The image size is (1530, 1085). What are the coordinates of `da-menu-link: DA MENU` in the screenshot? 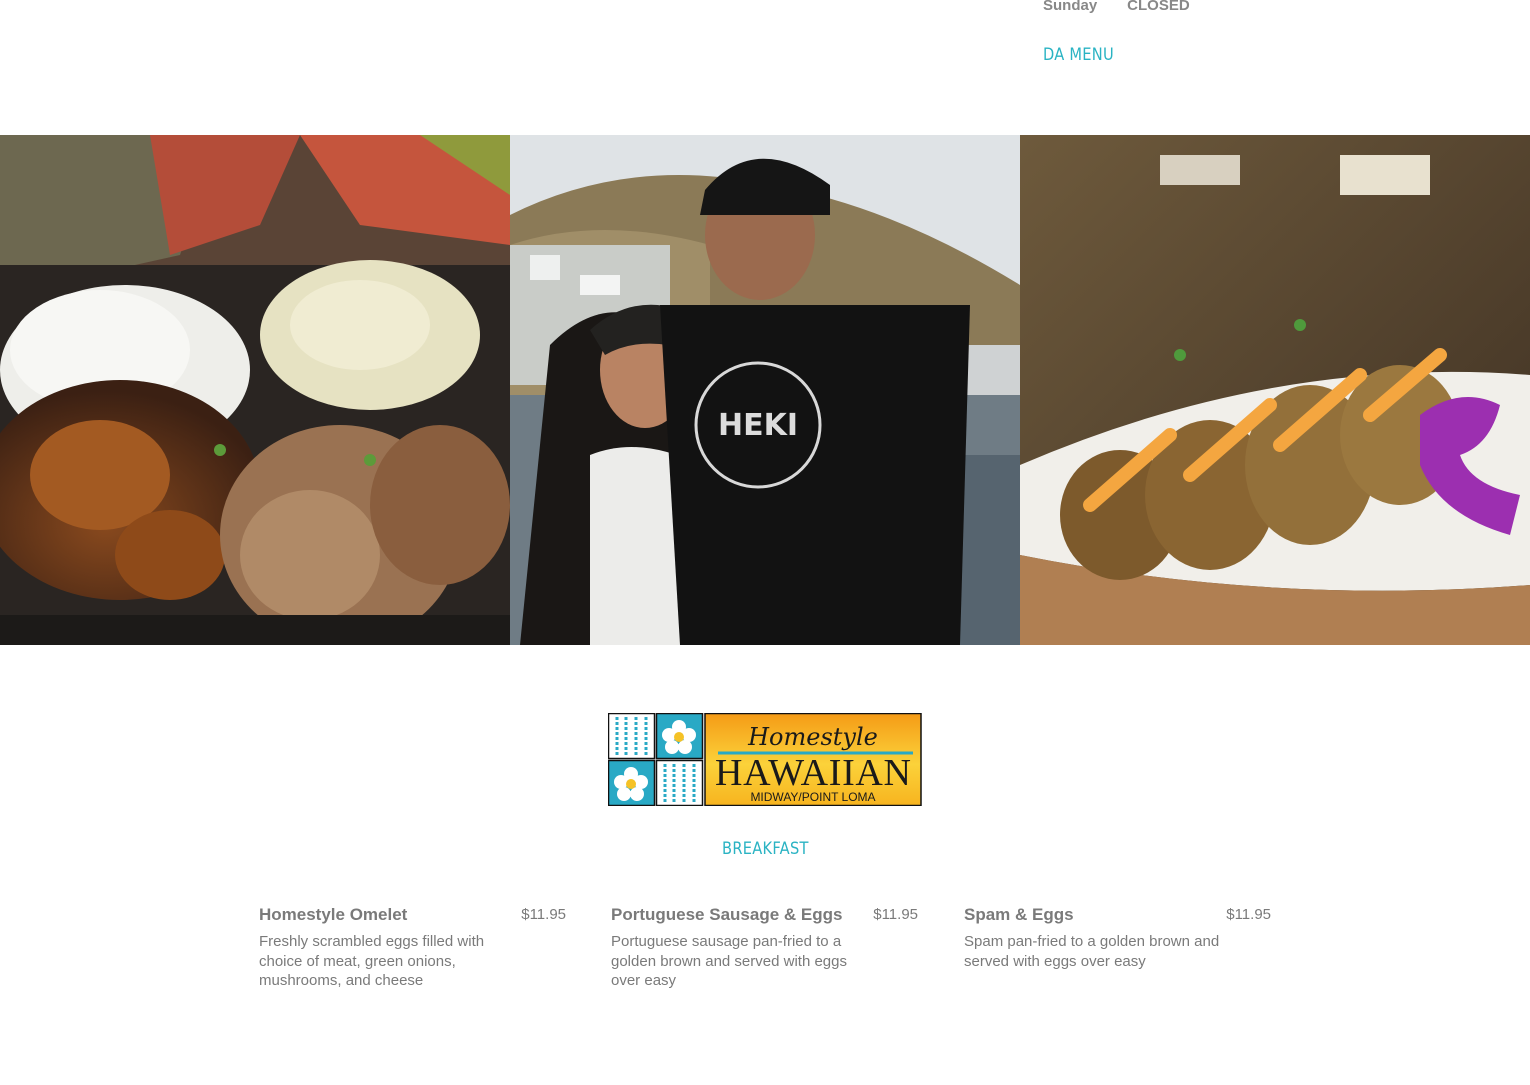 It's located at (1078, 55).